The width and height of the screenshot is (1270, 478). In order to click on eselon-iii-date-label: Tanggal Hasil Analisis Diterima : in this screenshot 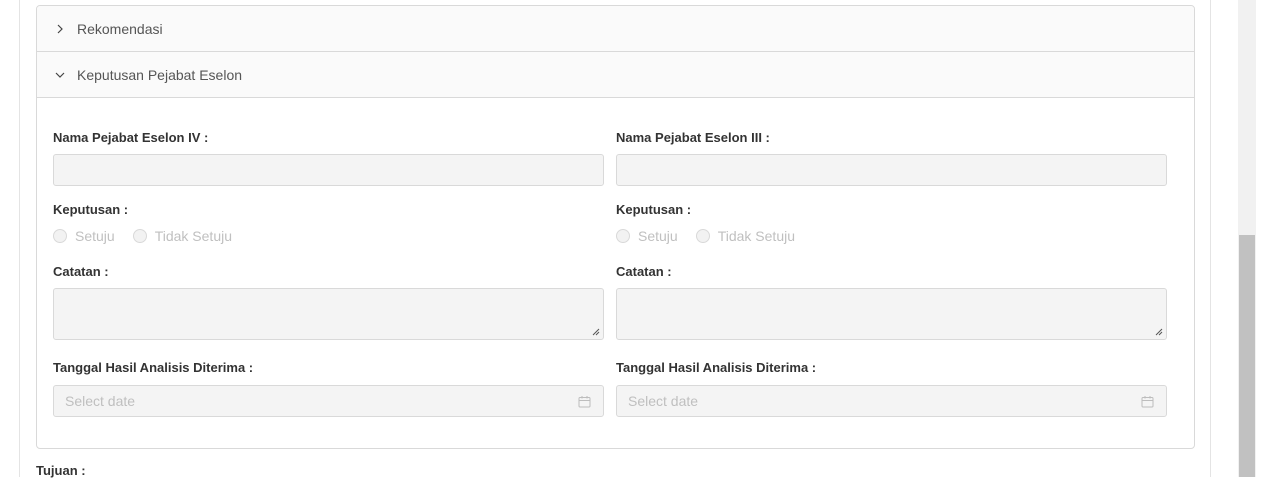, I will do `click(716, 367)`.